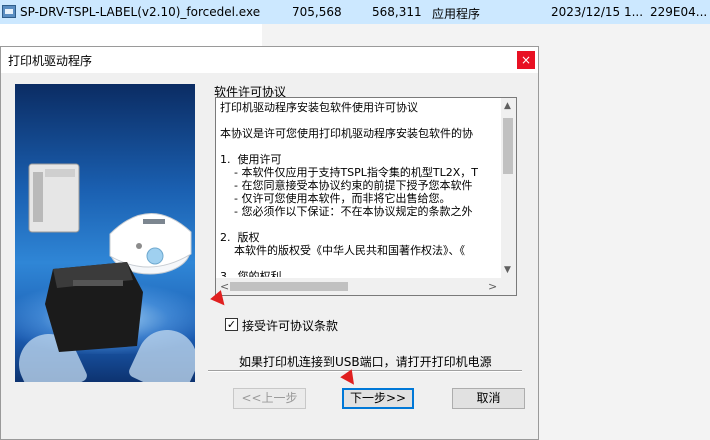 This screenshot has height=440, width=710. I want to click on license-line: 2. 版权, so click(240, 237).